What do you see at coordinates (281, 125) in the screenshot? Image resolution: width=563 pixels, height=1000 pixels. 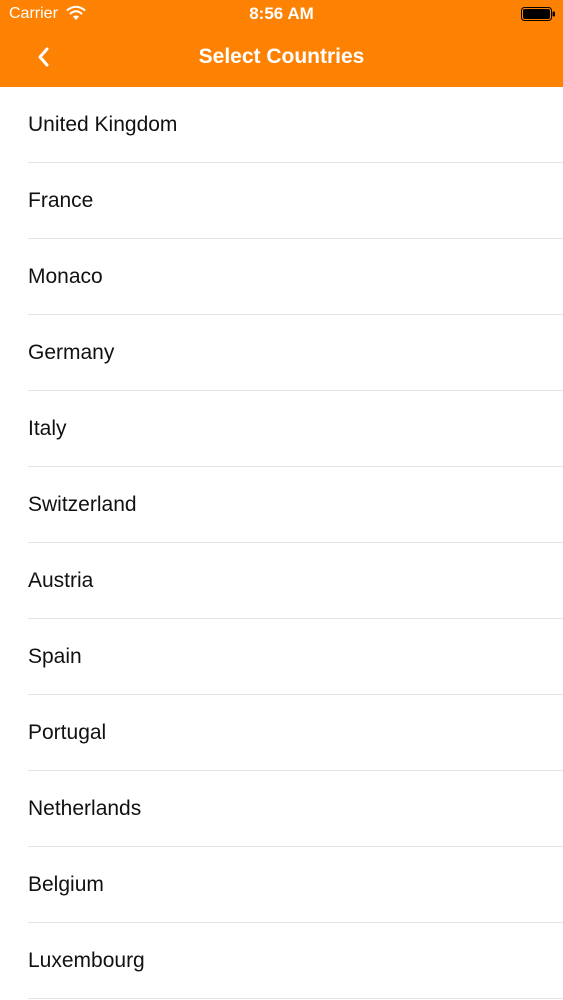 I see `country-row-united-kingdom: United Kingdom` at bounding box center [281, 125].